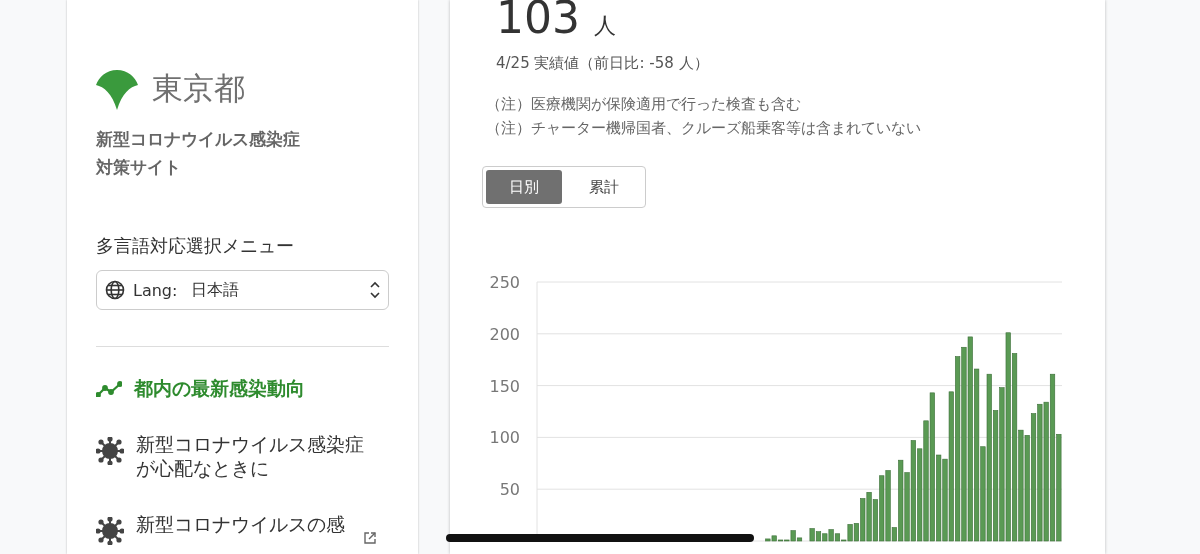 This screenshot has width=1200, height=554. I want to click on globe-icon, so click(115, 290).